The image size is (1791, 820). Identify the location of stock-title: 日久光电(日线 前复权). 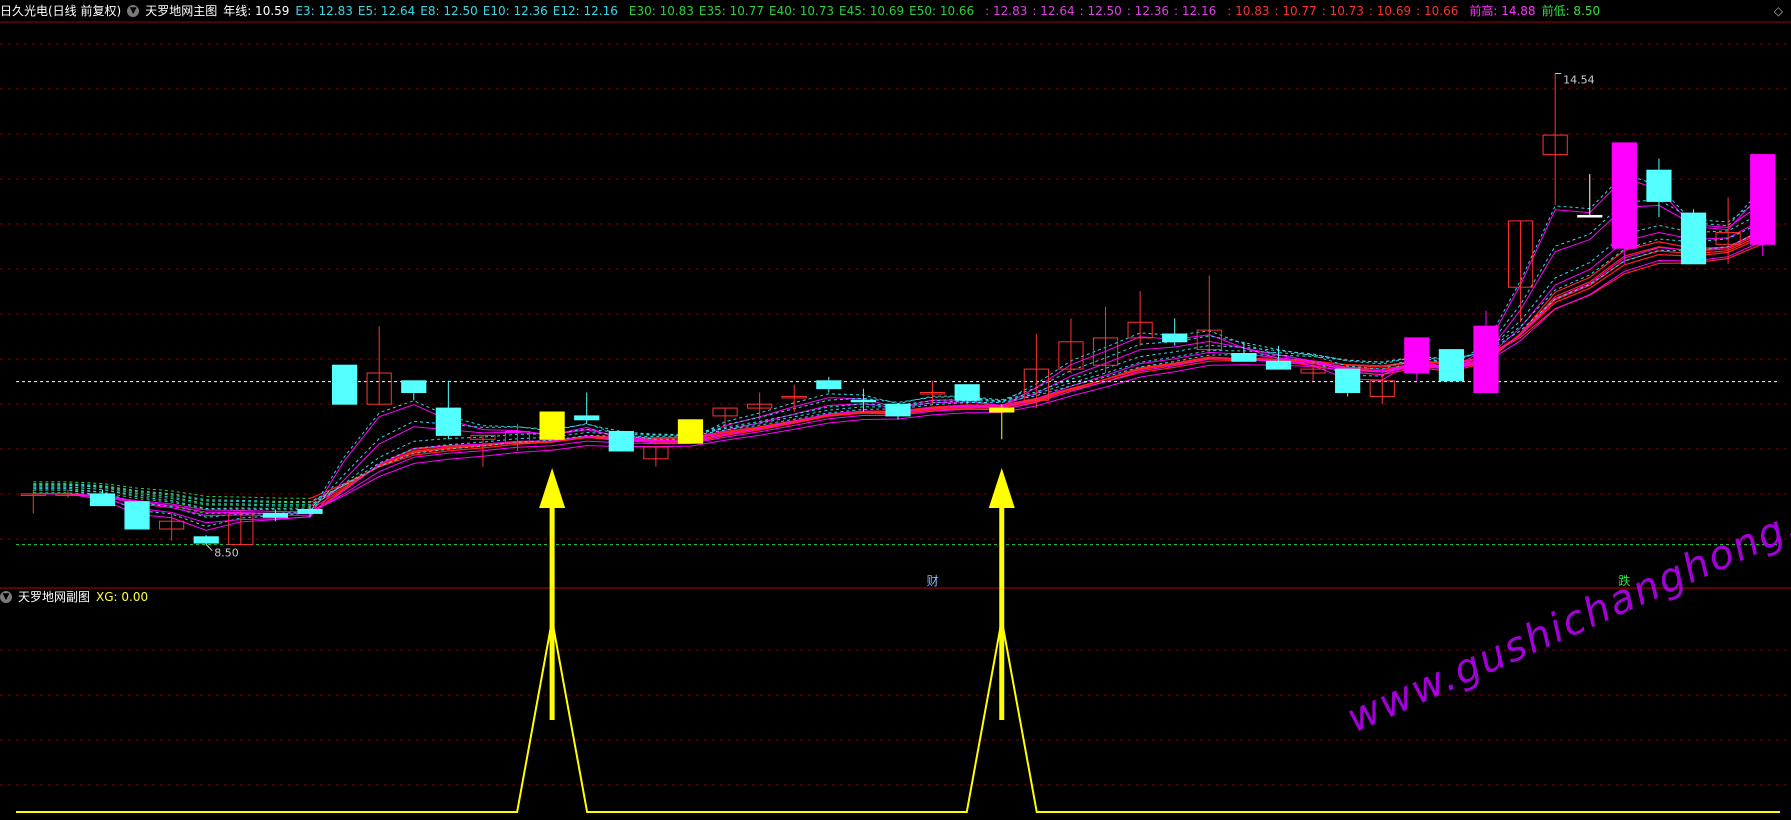
(61, 11).